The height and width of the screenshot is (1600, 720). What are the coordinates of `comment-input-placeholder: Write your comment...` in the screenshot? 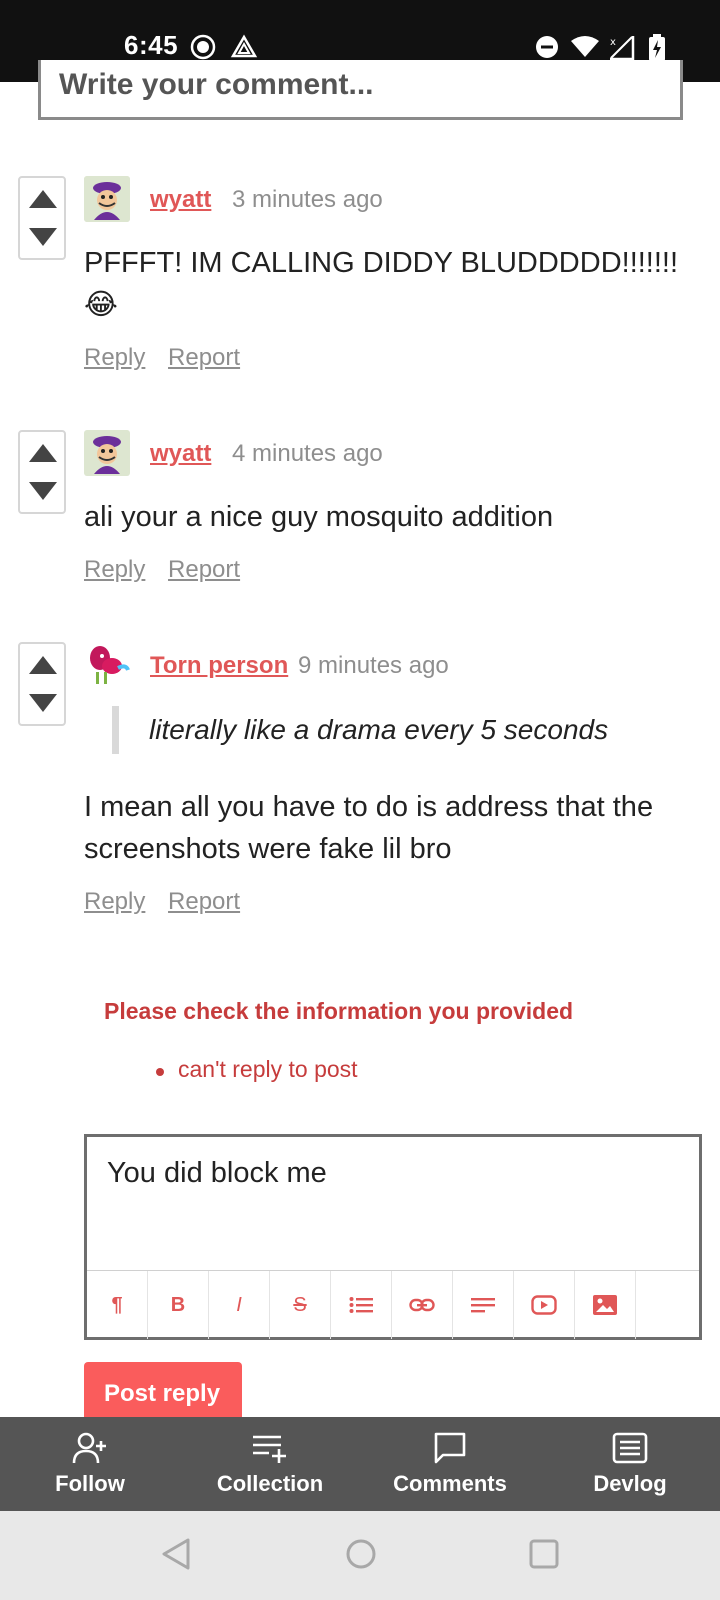 It's located at (216, 84).